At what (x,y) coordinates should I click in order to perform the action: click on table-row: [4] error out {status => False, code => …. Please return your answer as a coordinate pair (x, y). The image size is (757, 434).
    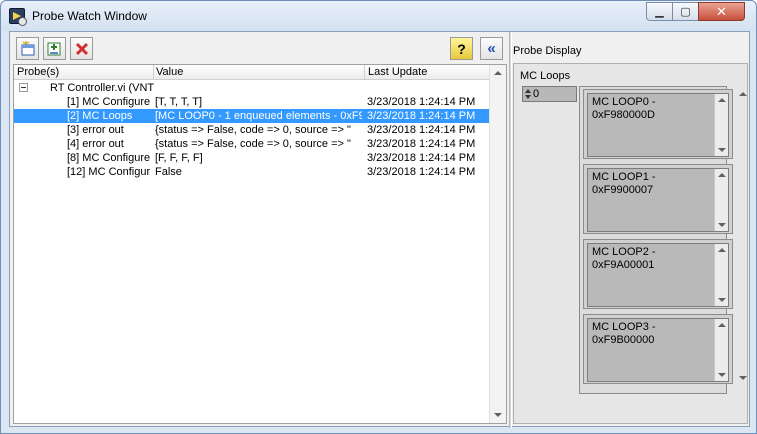
    Looking at the image, I should click on (252, 144).